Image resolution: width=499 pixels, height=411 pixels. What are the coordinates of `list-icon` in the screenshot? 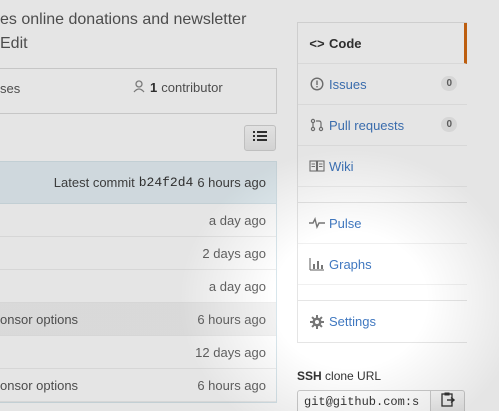 It's located at (260, 138).